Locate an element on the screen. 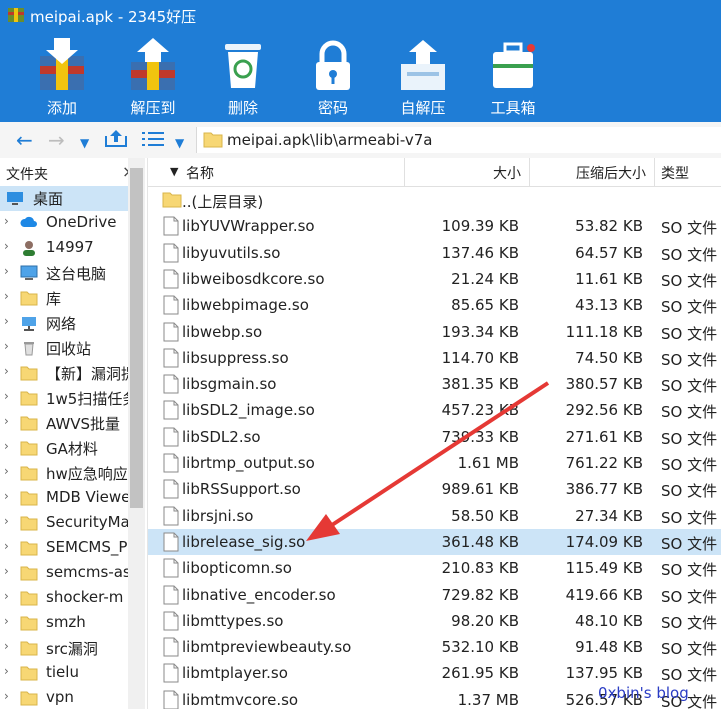 The height and width of the screenshot is (709, 721). file-row: libSDL2_image.so 457.23 KB 292.56 KB SO 文件 is located at coordinates (434, 410).